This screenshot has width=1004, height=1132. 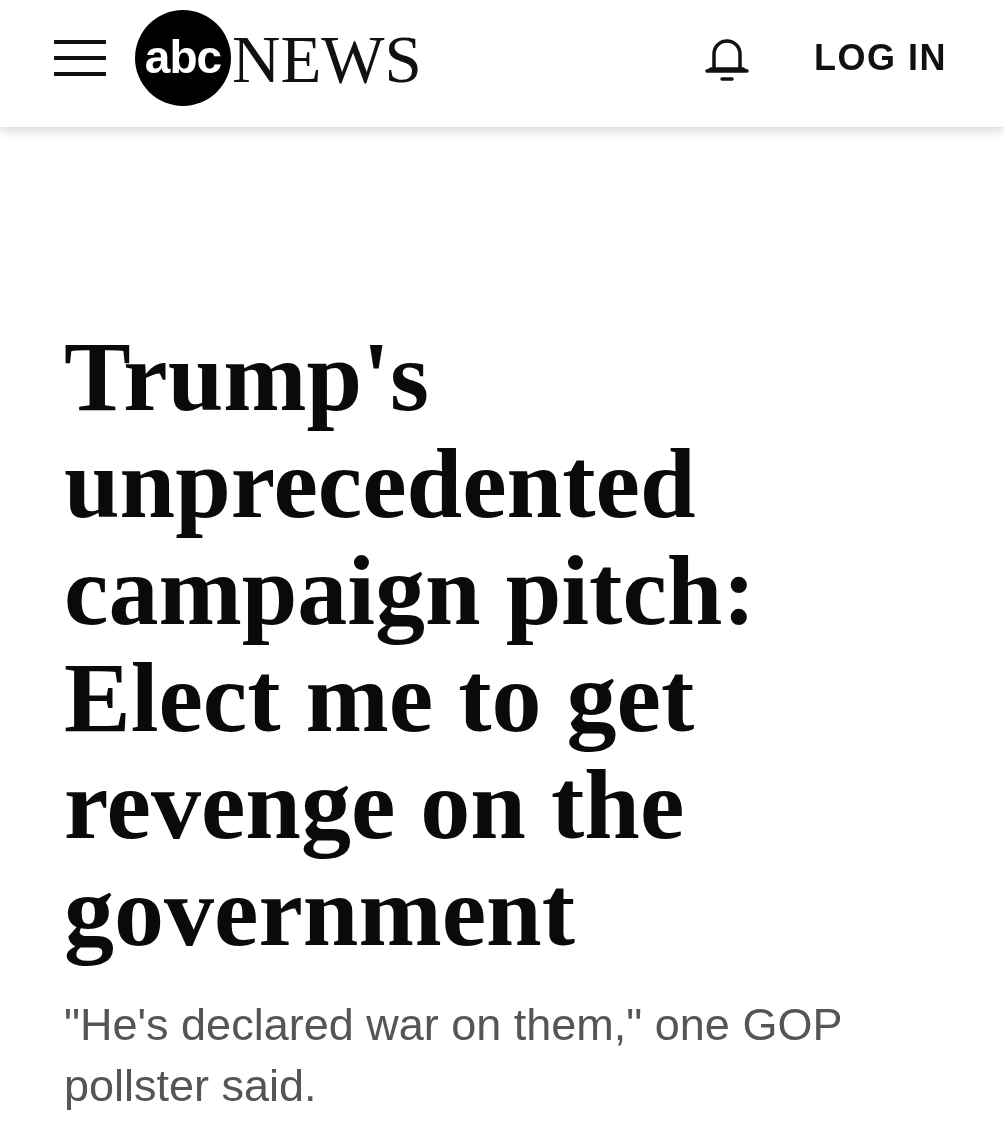 I want to click on logo-wordmark: NEWS, so click(x=327, y=59).